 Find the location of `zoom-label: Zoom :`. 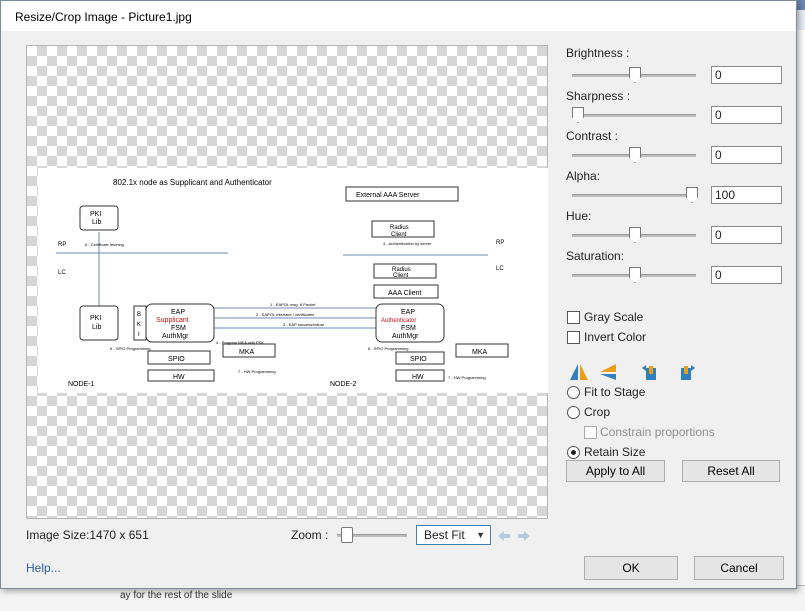

zoom-label: Zoom : is located at coordinates (310, 535).